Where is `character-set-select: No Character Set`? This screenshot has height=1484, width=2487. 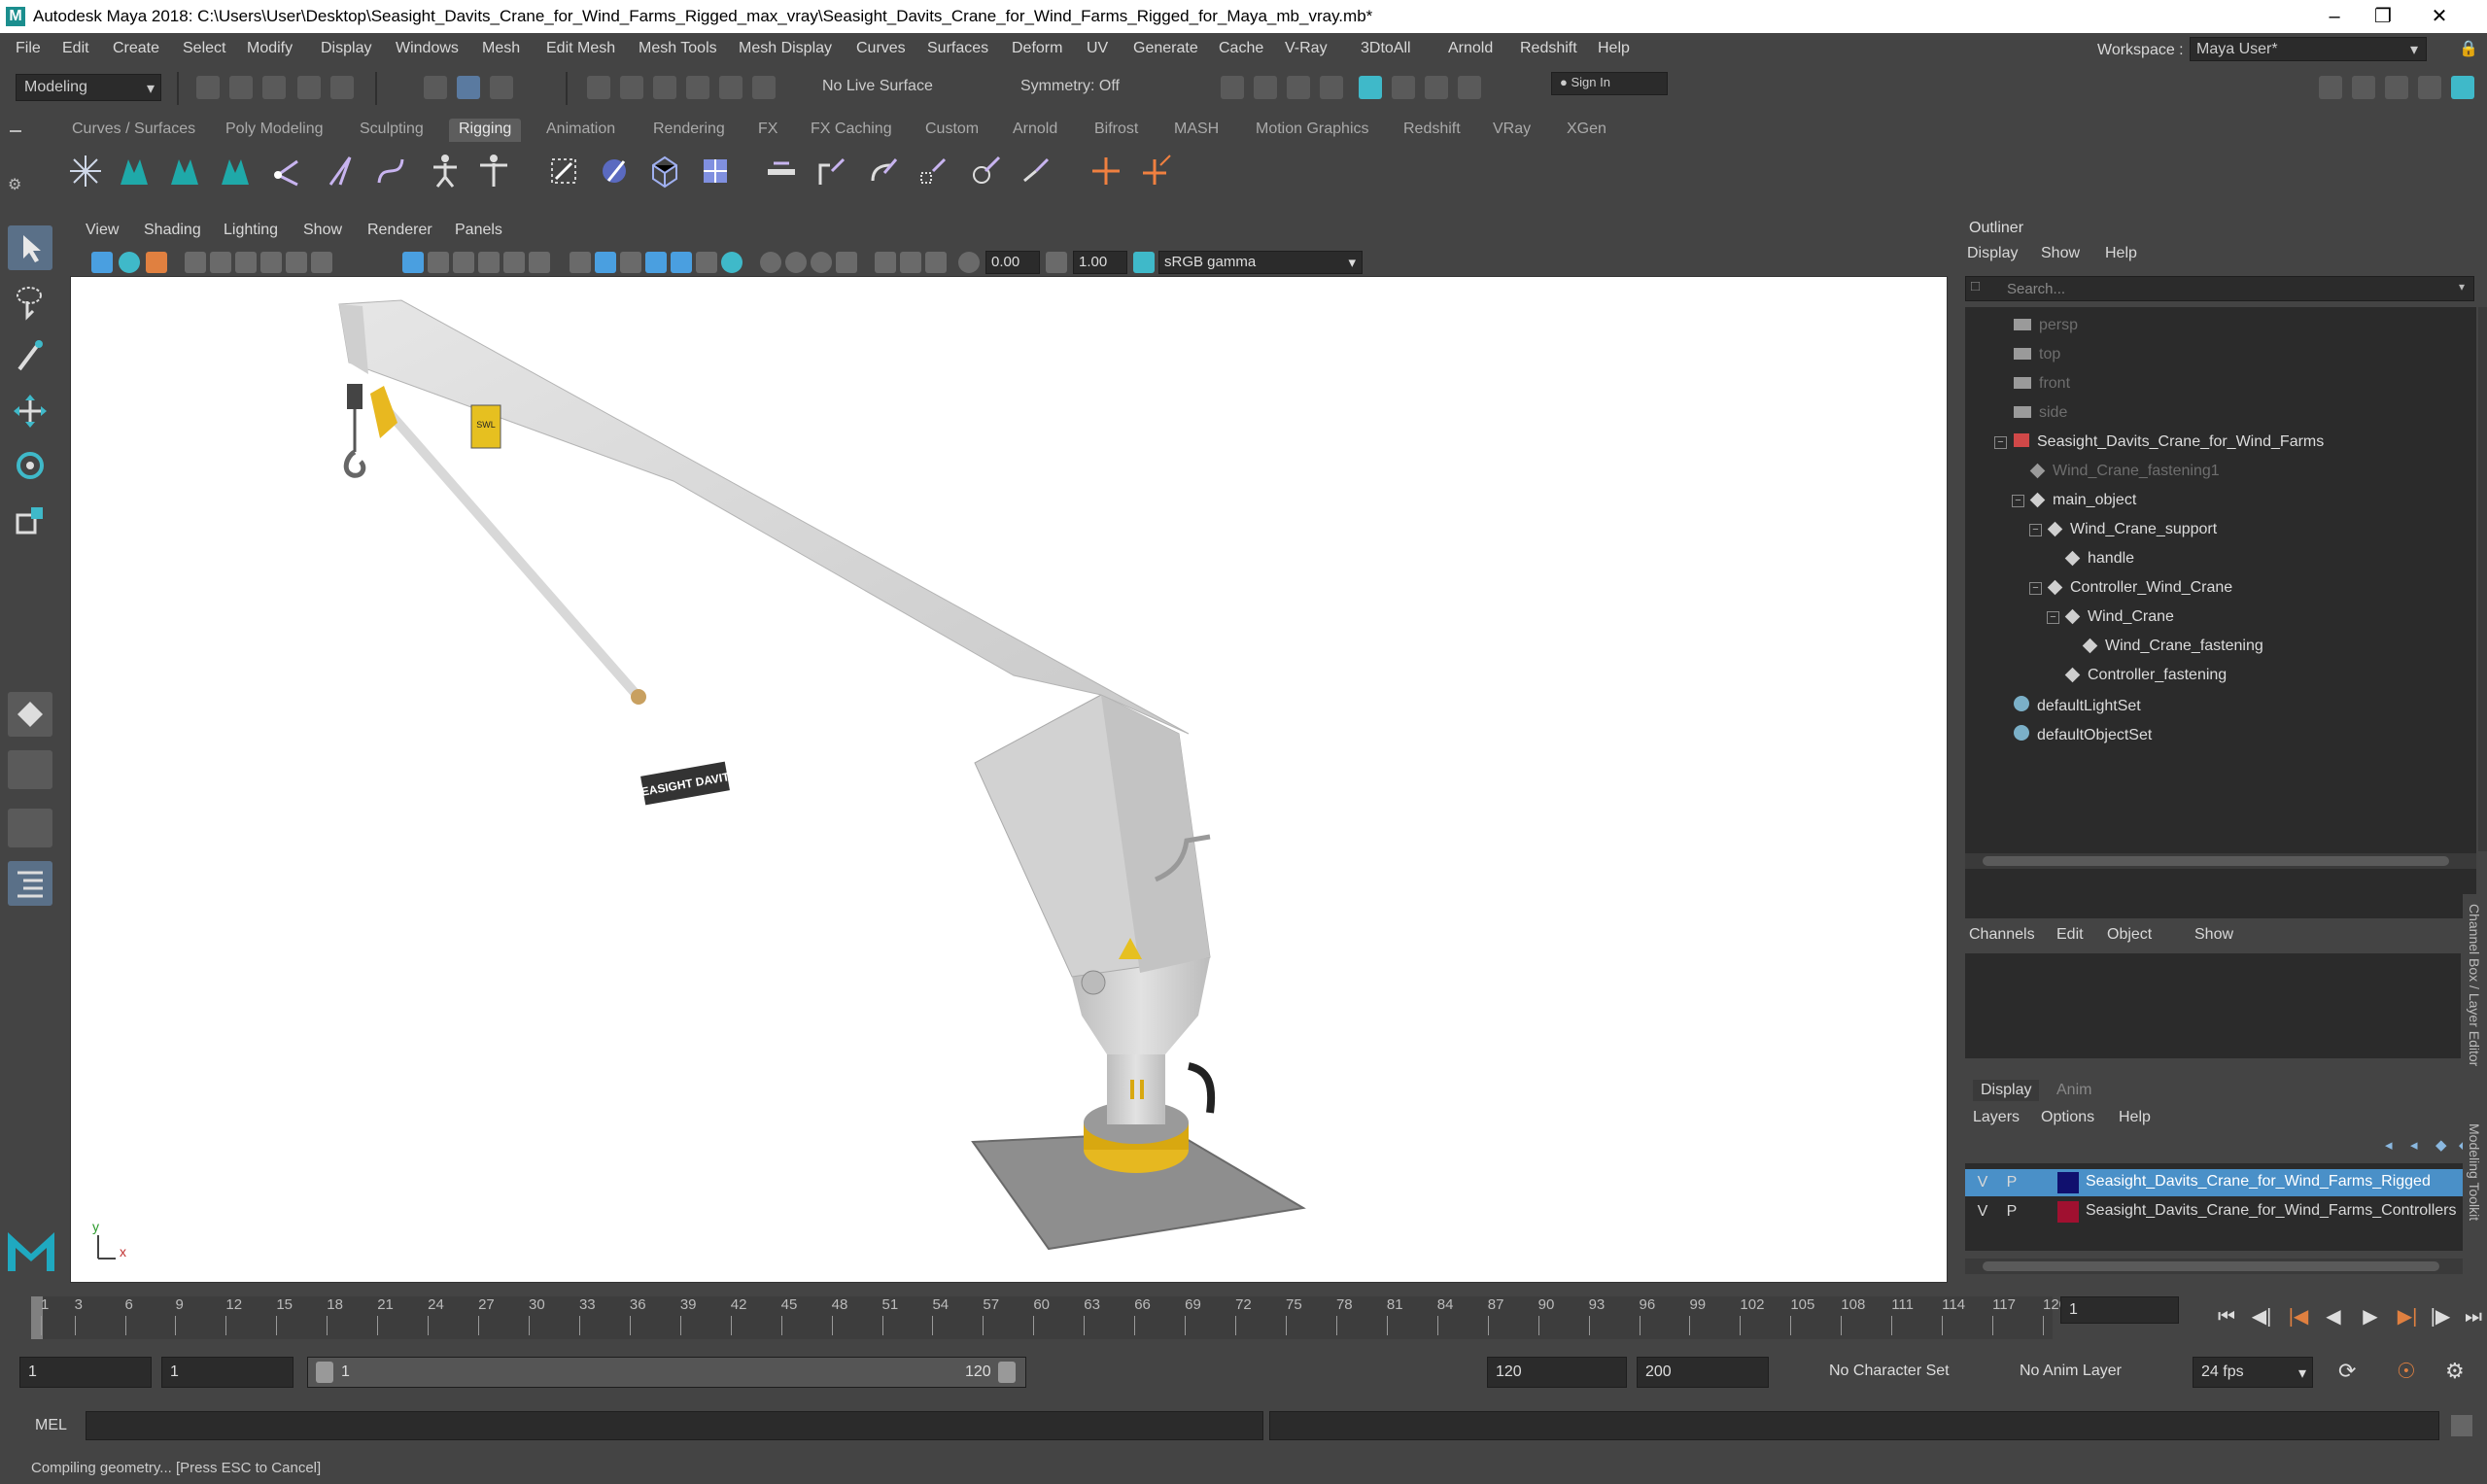
character-set-select: No Character Set is located at coordinates (1897, 1372).